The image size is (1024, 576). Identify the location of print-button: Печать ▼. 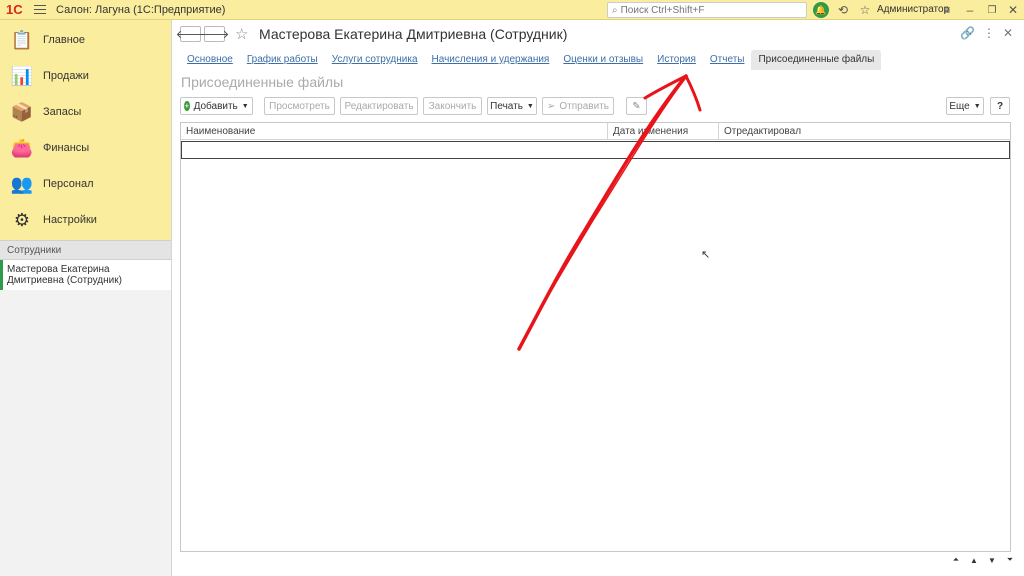
(512, 106).